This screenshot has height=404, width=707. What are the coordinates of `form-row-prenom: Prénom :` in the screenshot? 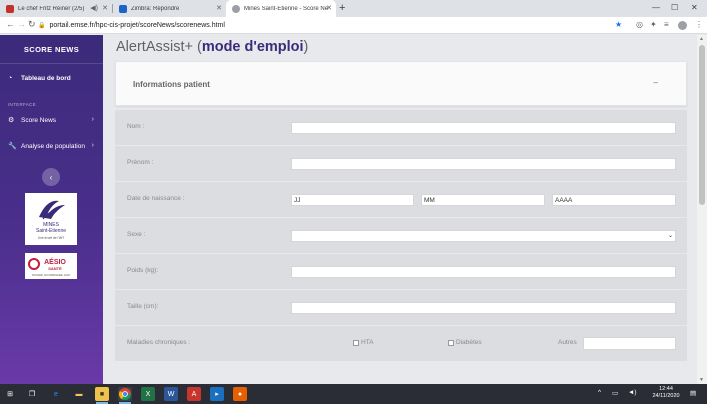 It's located at (401, 164).